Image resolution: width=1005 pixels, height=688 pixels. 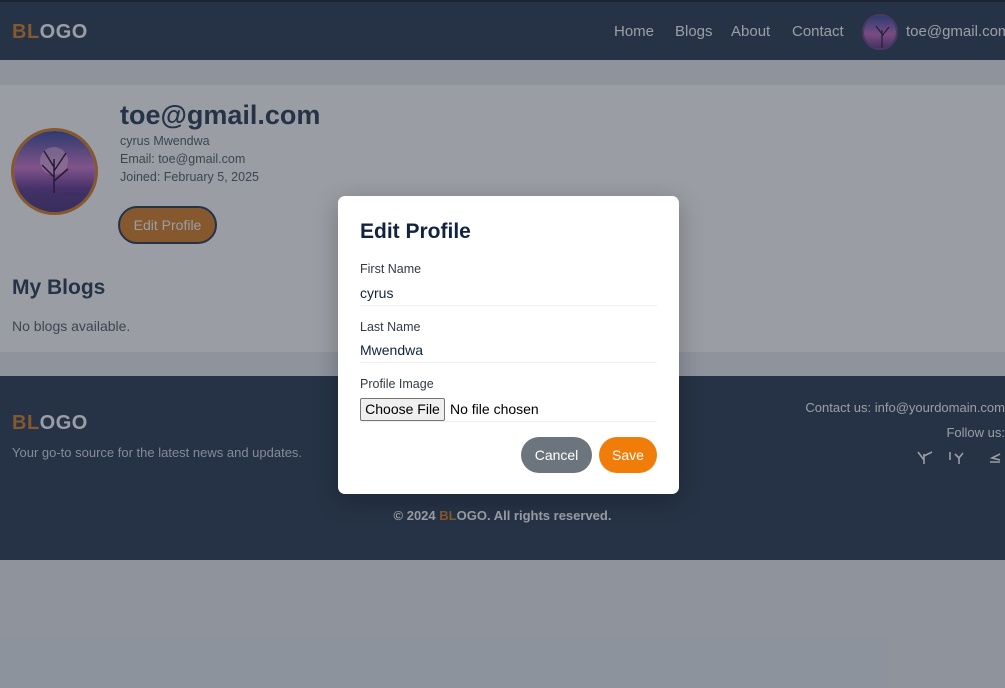 What do you see at coordinates (397, 384) in the screenshot?
I see `profile-image-label: Profile Image` at bounding box center [397, 384].